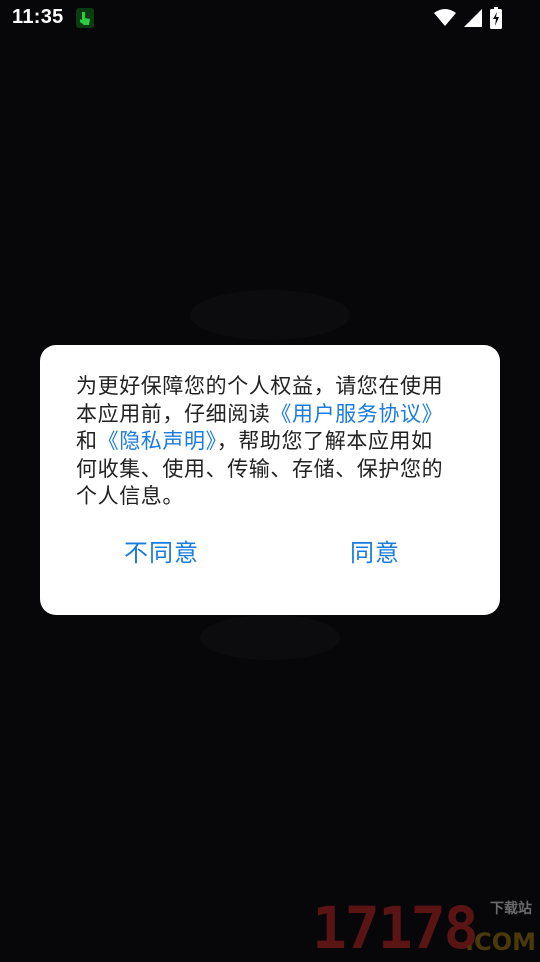 This screenshot has width=540, height=962. What do you see at coordinates (85, 18) in the screenshot?
I see `notification-app-icon` at bounding box center [85, 18].